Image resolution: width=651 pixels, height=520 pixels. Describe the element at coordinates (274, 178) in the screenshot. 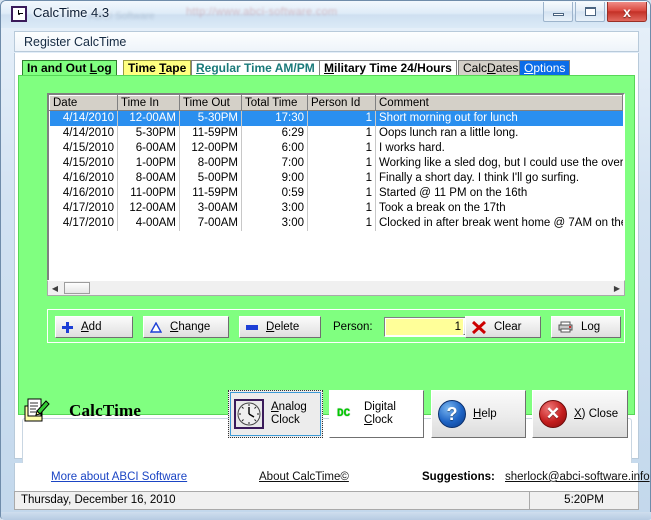

I see `cell-total-time: 9:00` at that location.